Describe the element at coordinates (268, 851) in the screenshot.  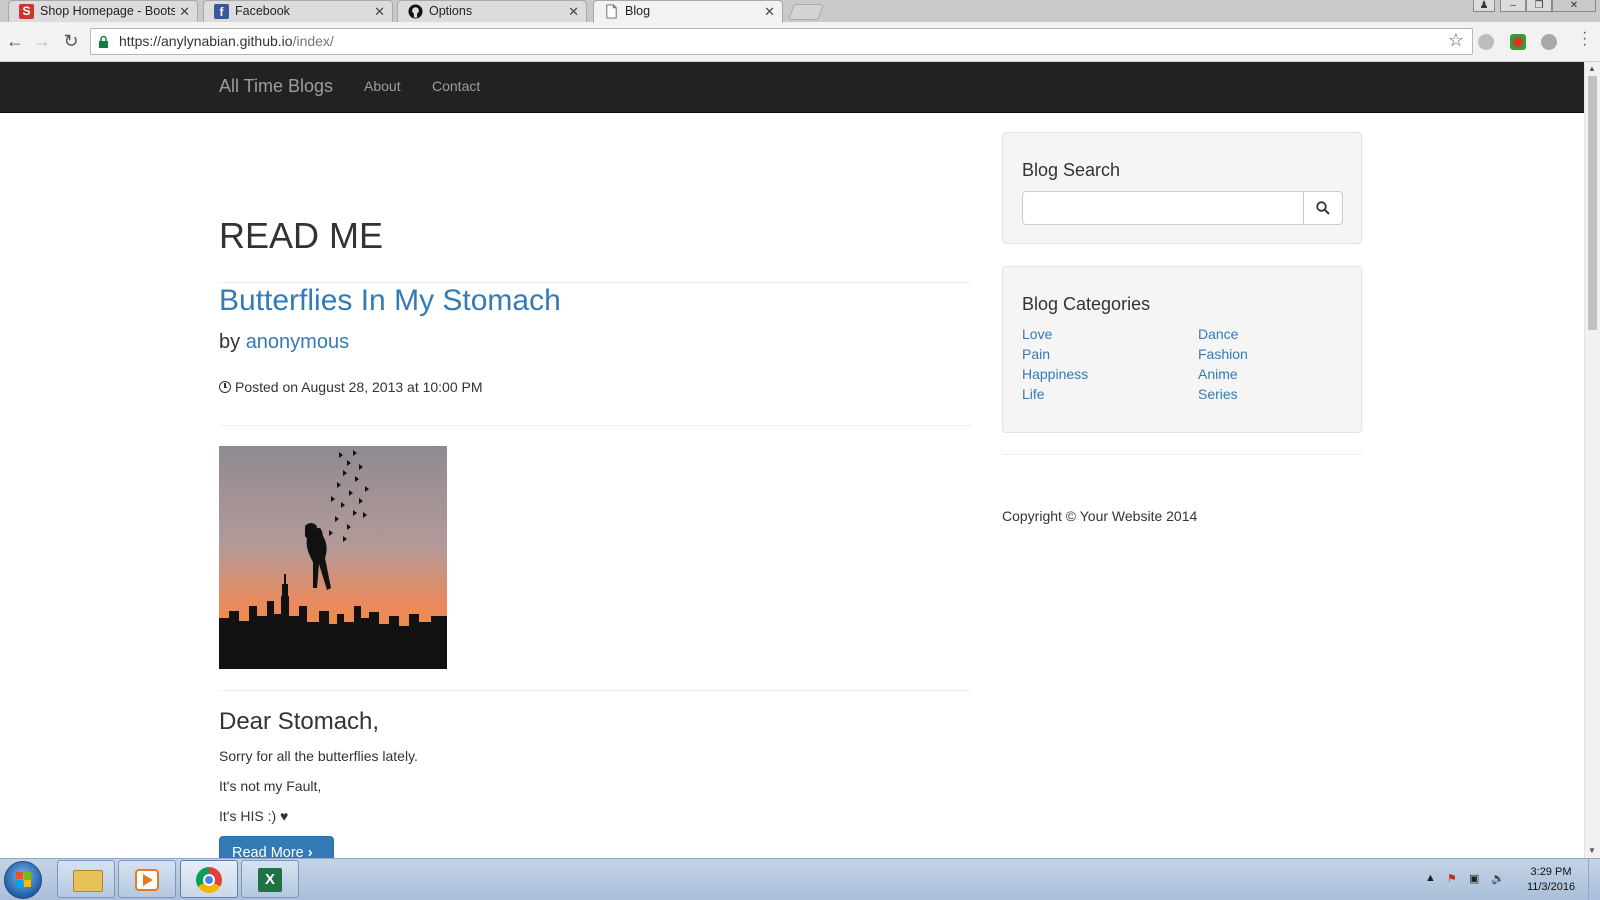
I see `read-more-label: Read More` at that location.